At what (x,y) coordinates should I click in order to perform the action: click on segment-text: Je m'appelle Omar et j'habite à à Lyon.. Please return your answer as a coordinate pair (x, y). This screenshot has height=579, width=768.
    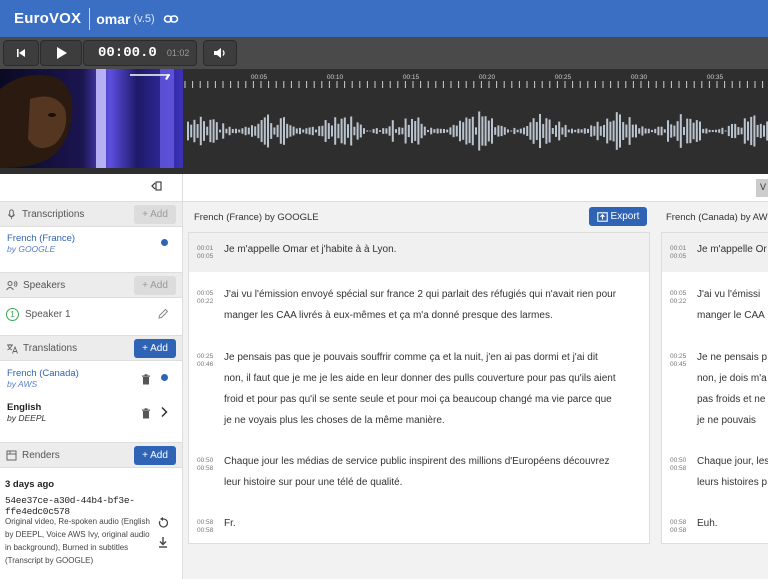
    Looking at the image, I should click on (310, 249).